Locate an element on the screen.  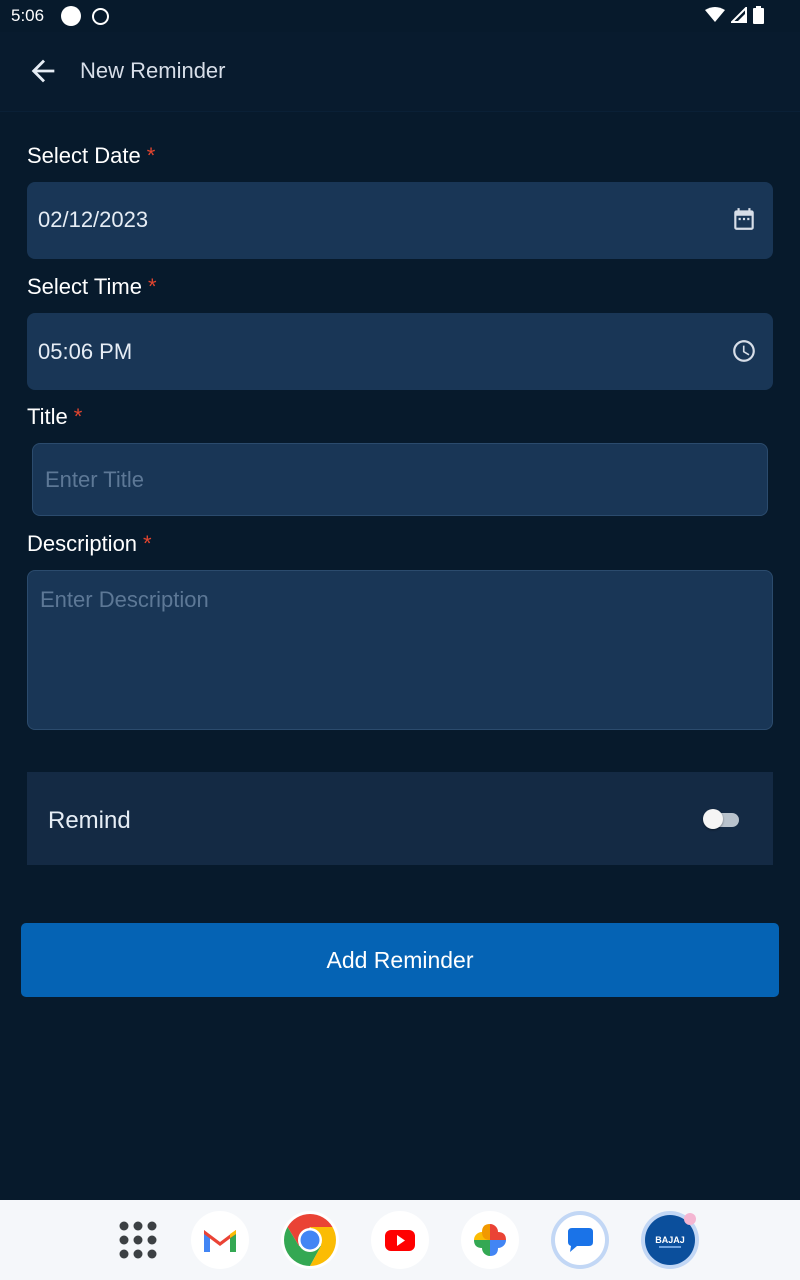
chrome-logo-icon is located at coordinates (310, 1240).